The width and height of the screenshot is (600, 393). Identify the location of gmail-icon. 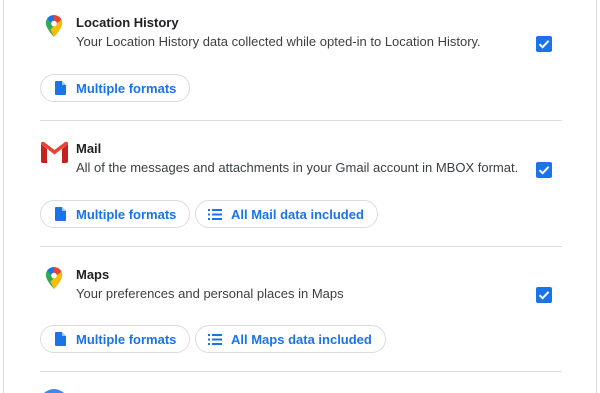
(54, 152).